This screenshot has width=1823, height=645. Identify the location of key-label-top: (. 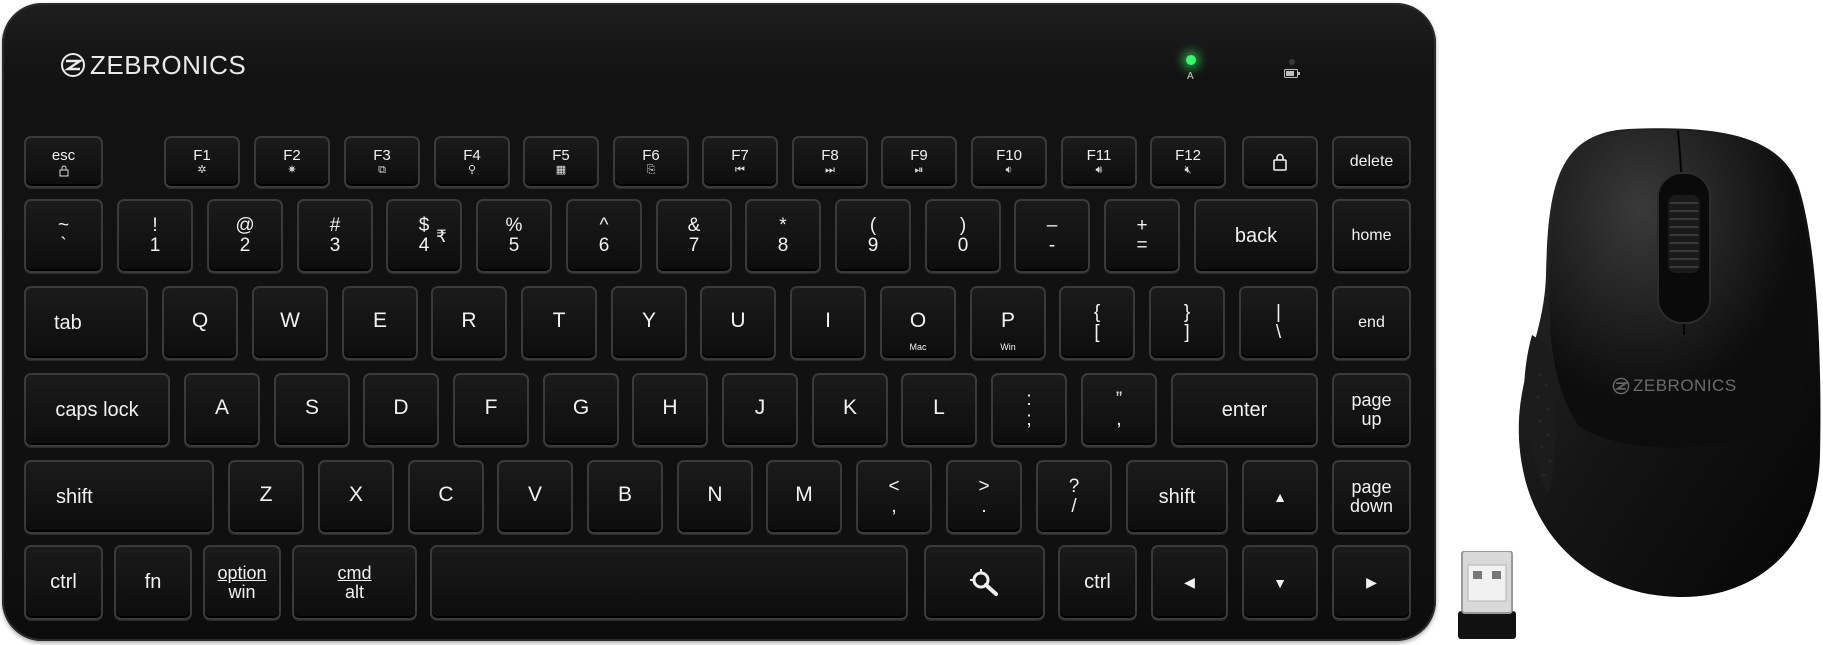
(873, 226).